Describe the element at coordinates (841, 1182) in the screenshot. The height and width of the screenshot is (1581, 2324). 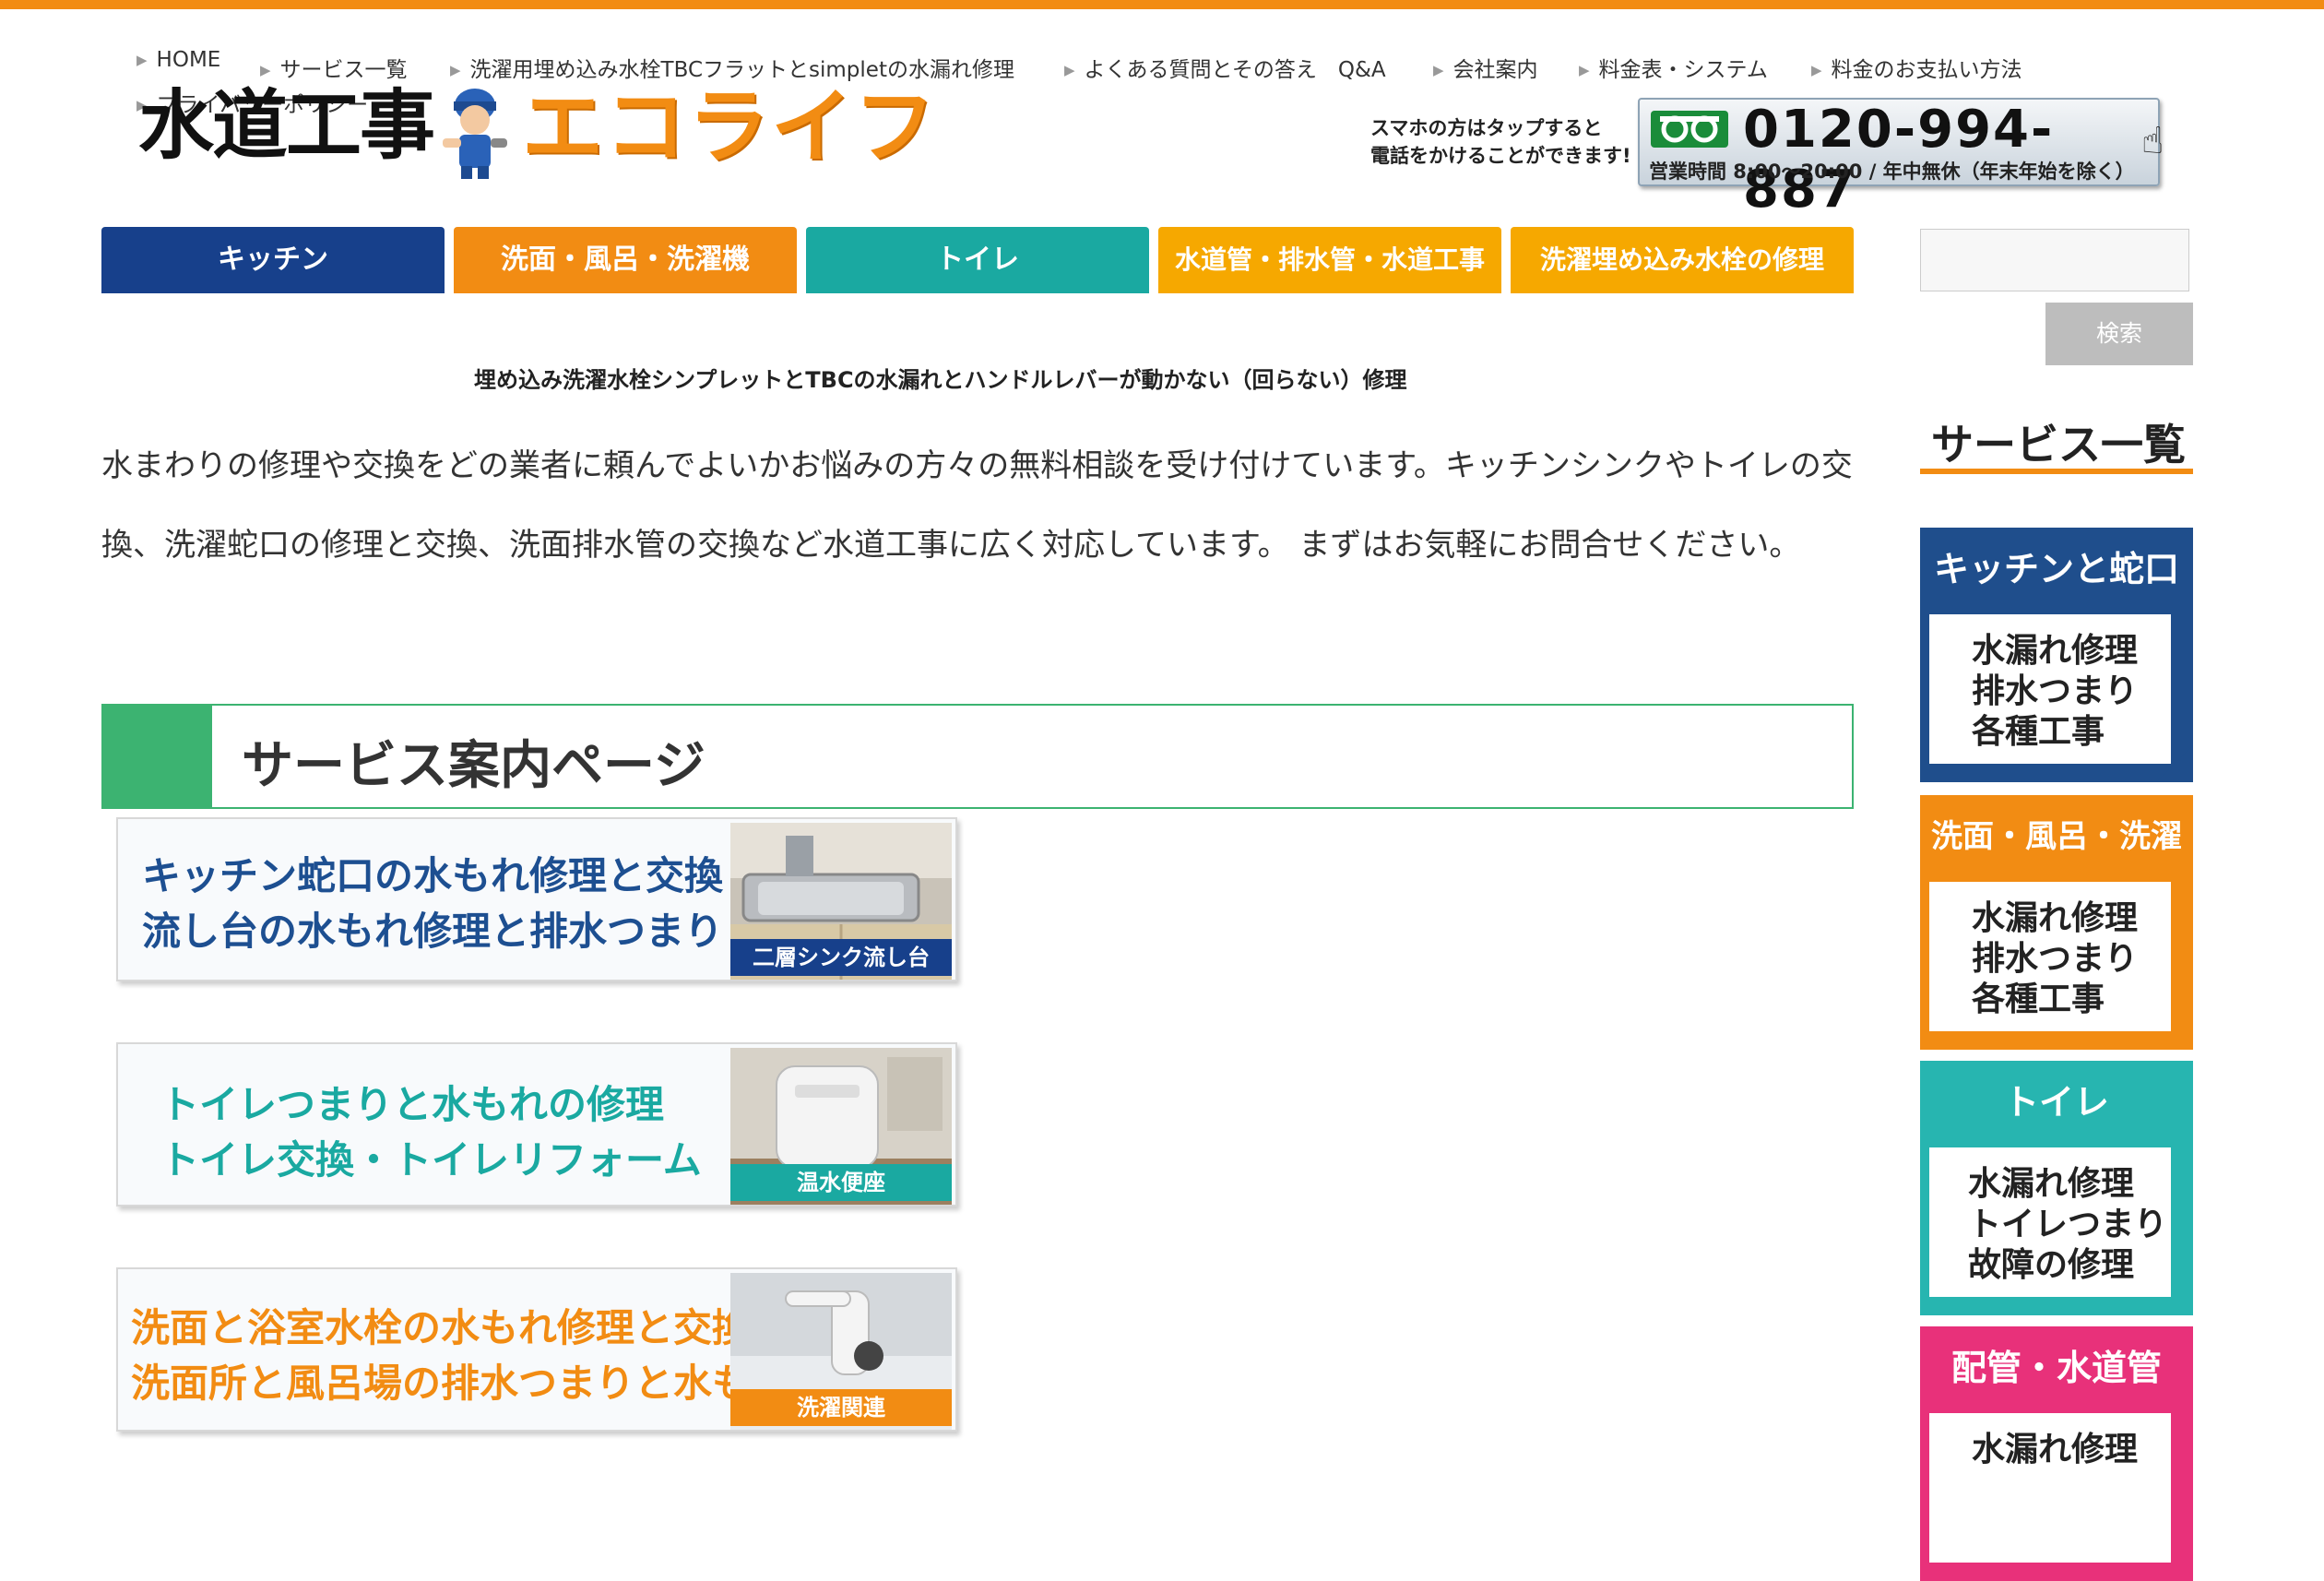
I see `banner-caption: 温水便座` at that location.